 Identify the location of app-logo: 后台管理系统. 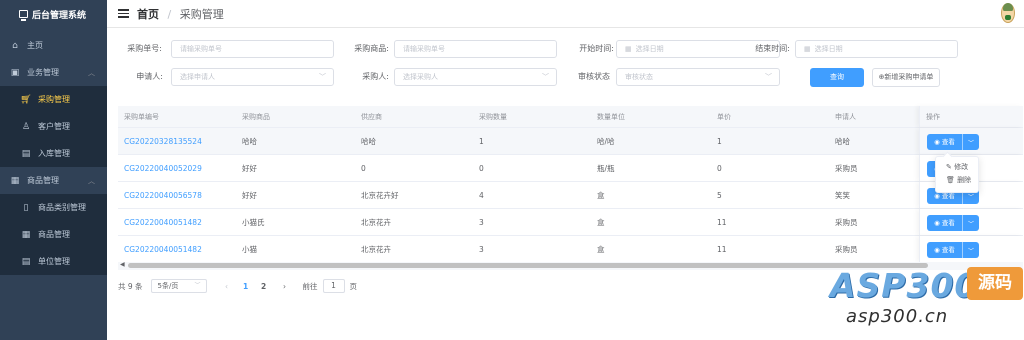
(53, 14).